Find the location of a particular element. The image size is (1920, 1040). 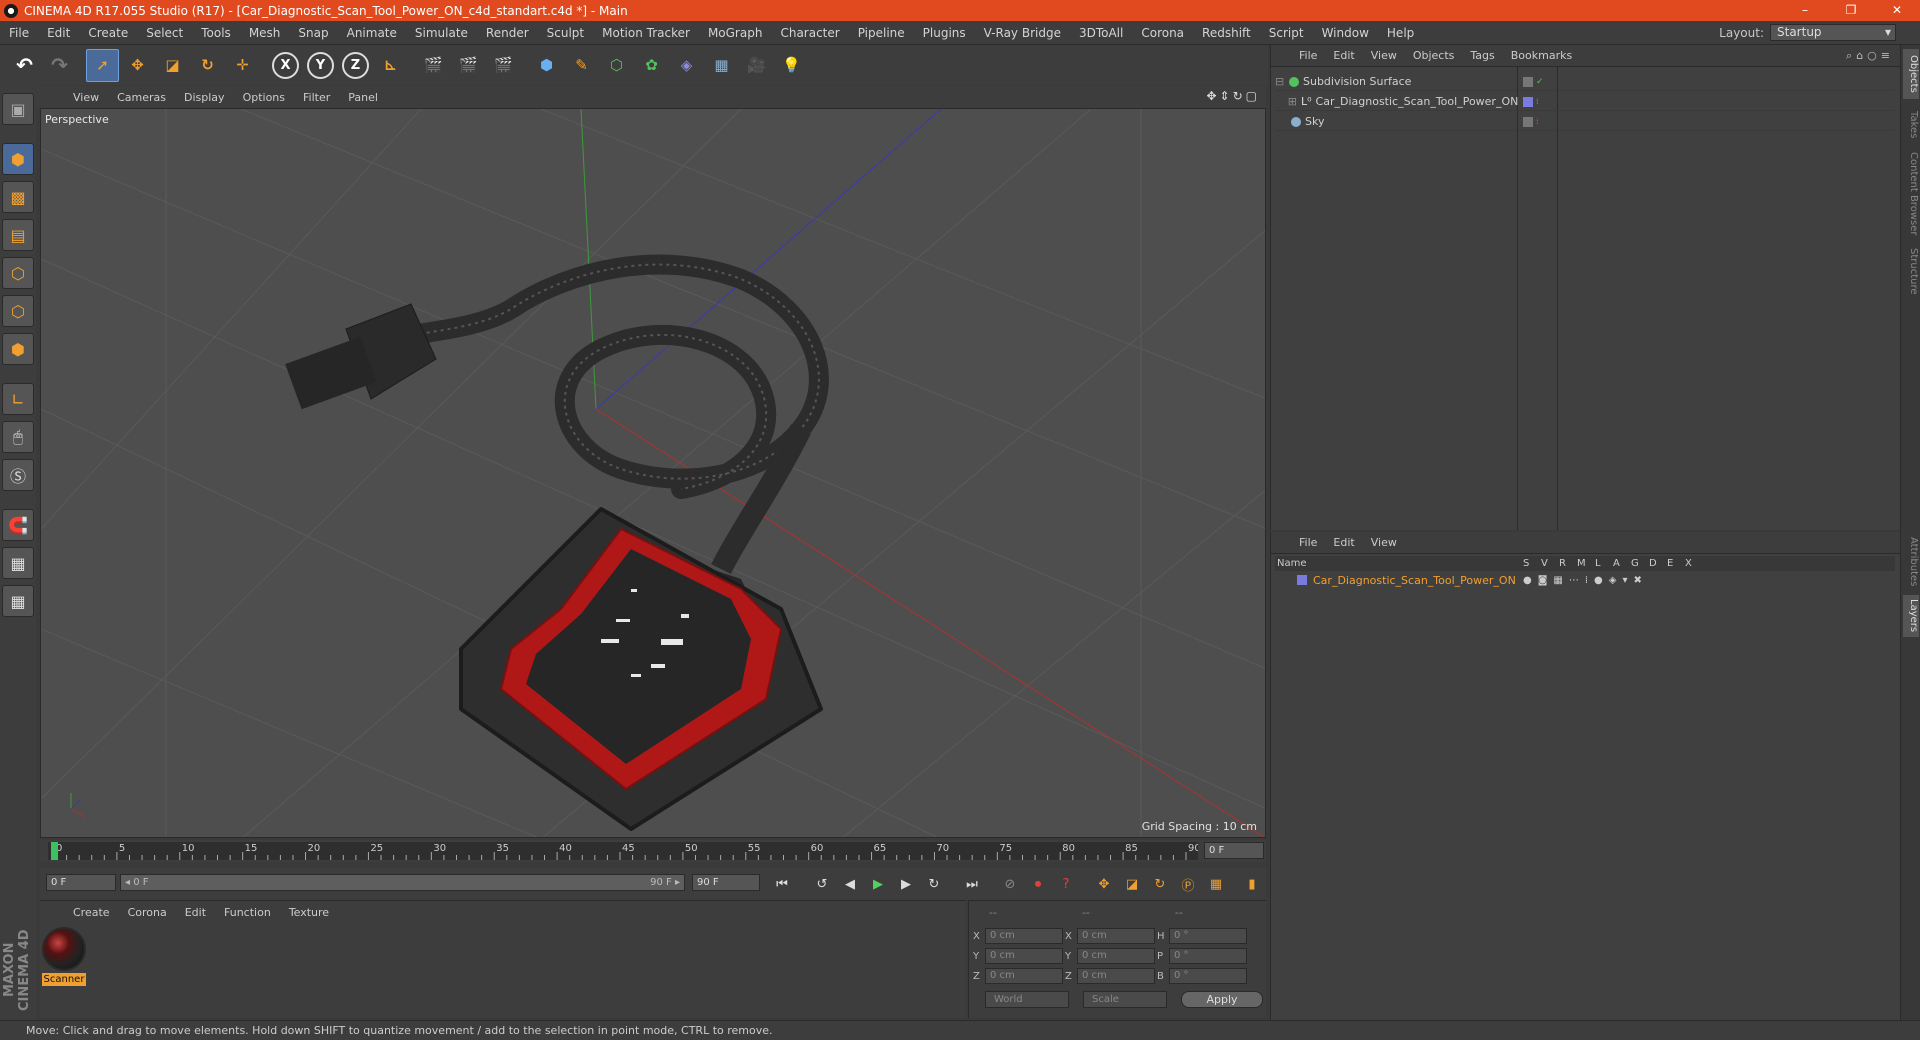

layer-col-g: G is located at coordinates (1635, 563).